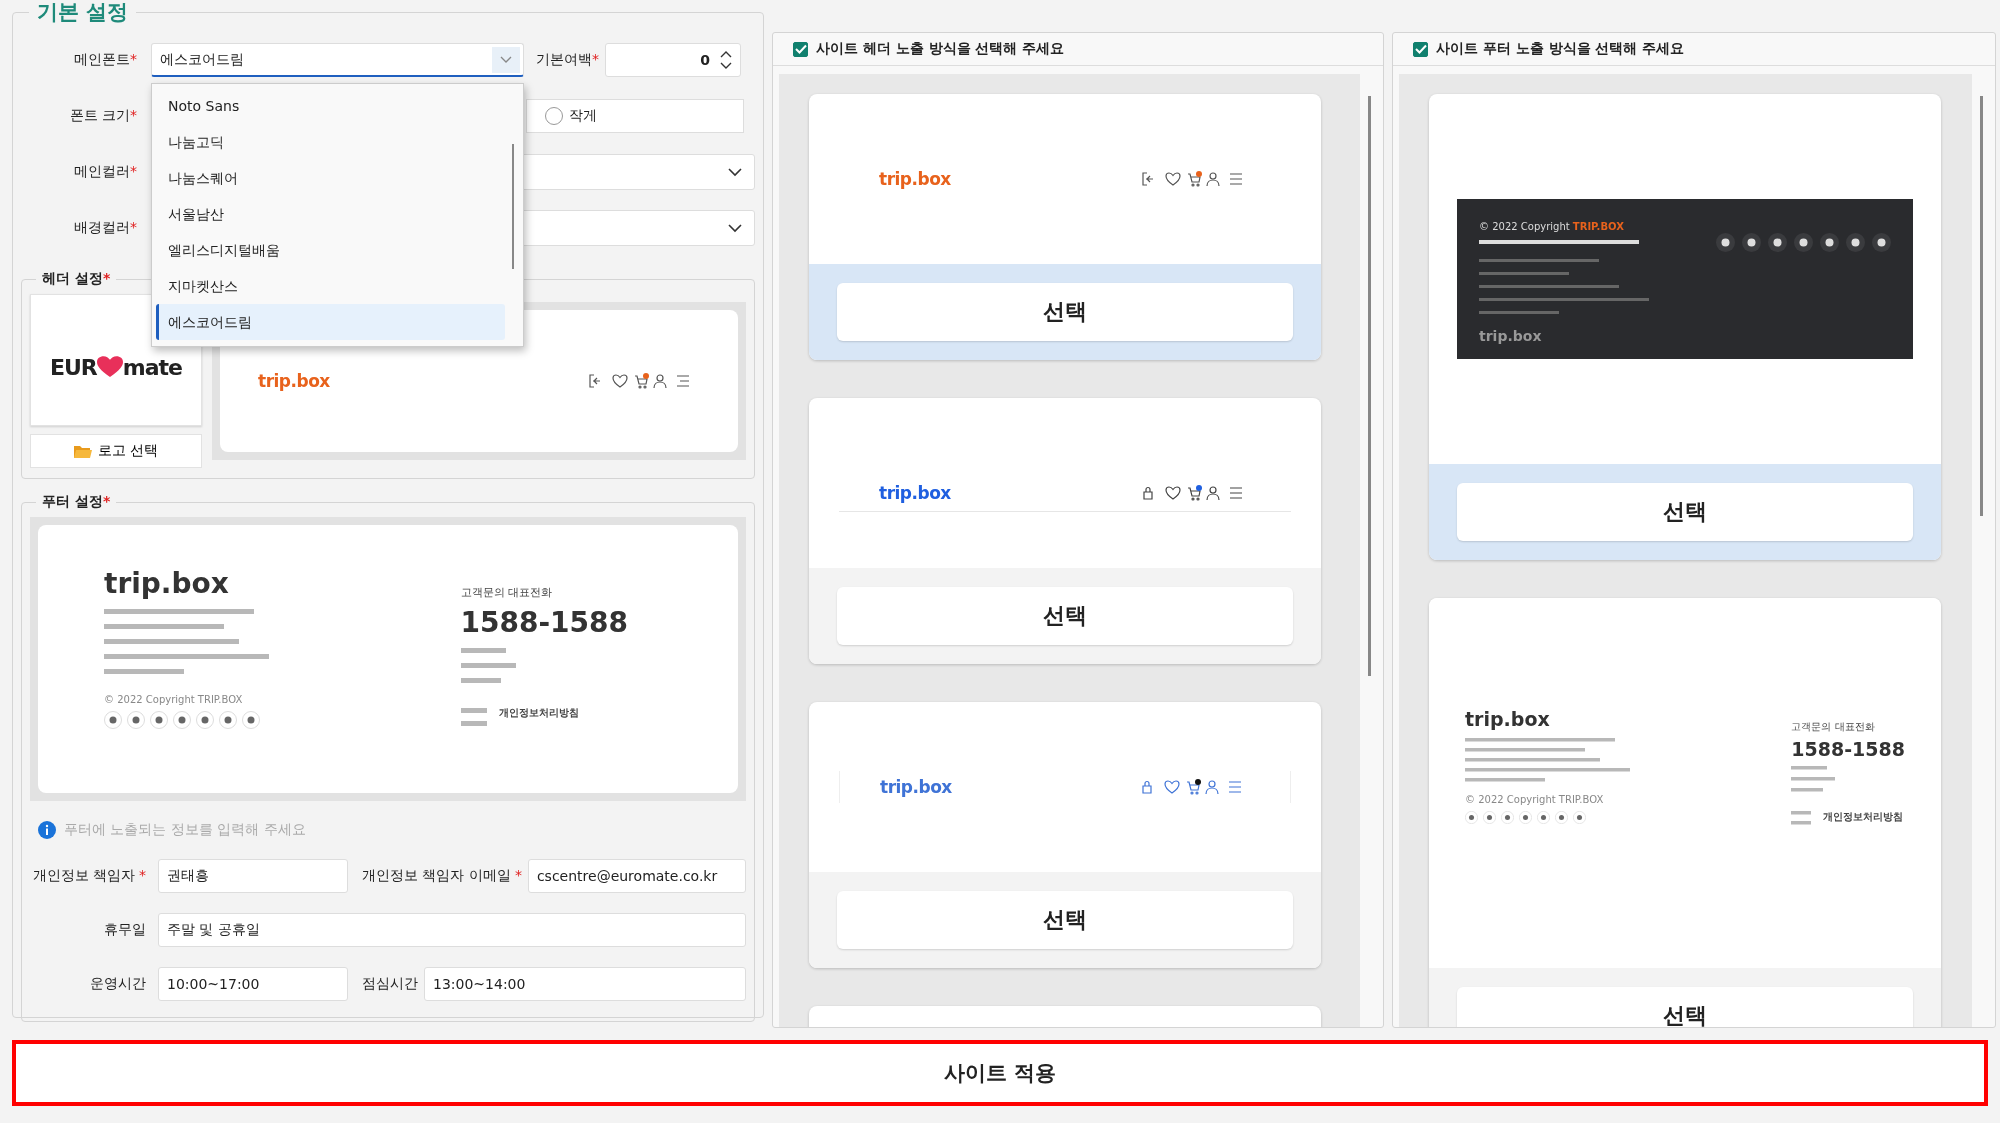  Describe the element at coordinates (76, 279) in the screenshot. I see `section-title: 헤더 설정*` at that location.